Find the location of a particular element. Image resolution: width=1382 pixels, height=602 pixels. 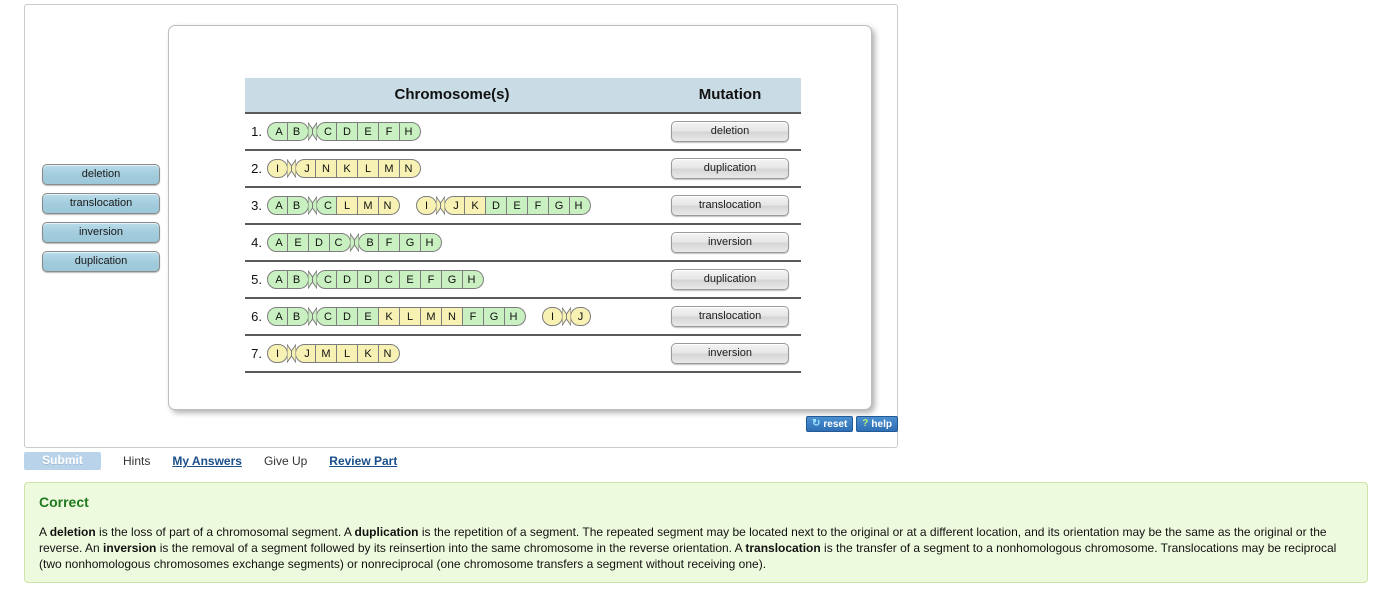

table-row: 4. A E D C B F G H inversion is located at coordinates (523, 242).